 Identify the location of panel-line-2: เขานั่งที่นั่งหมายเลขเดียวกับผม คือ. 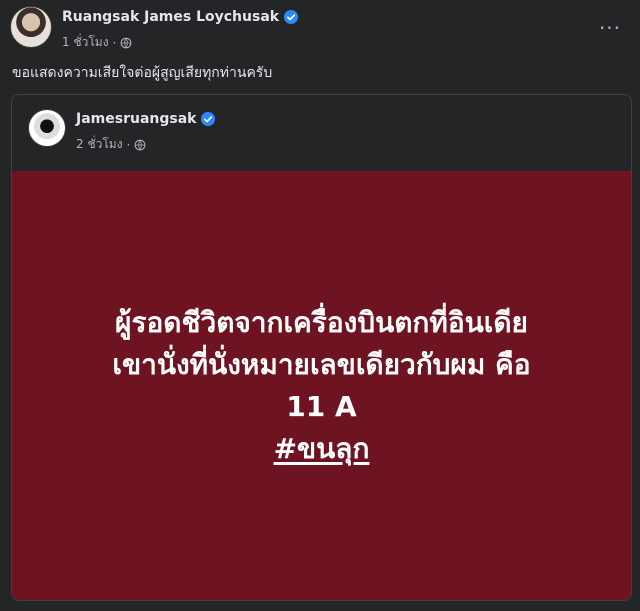
(321, 364).